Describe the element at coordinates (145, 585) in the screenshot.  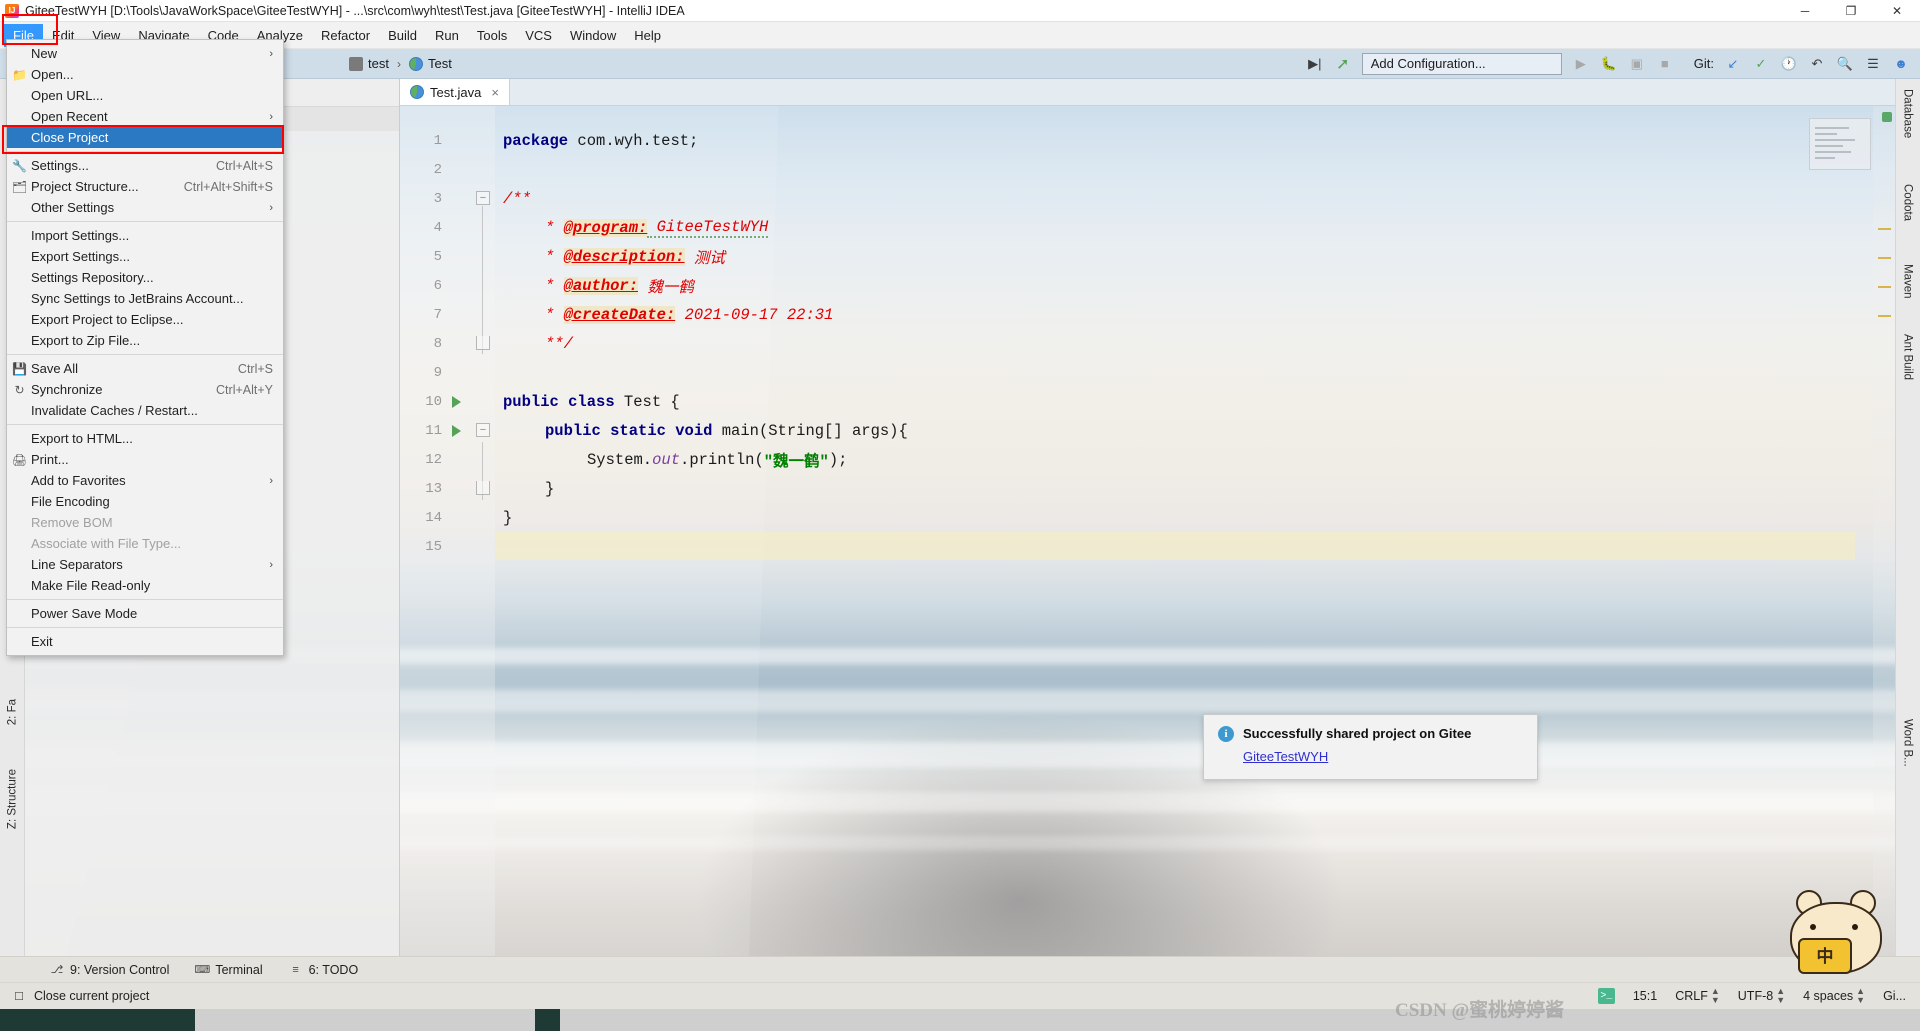
I see `menu-item-make-file-read-only: Make File Read-only` at that location.